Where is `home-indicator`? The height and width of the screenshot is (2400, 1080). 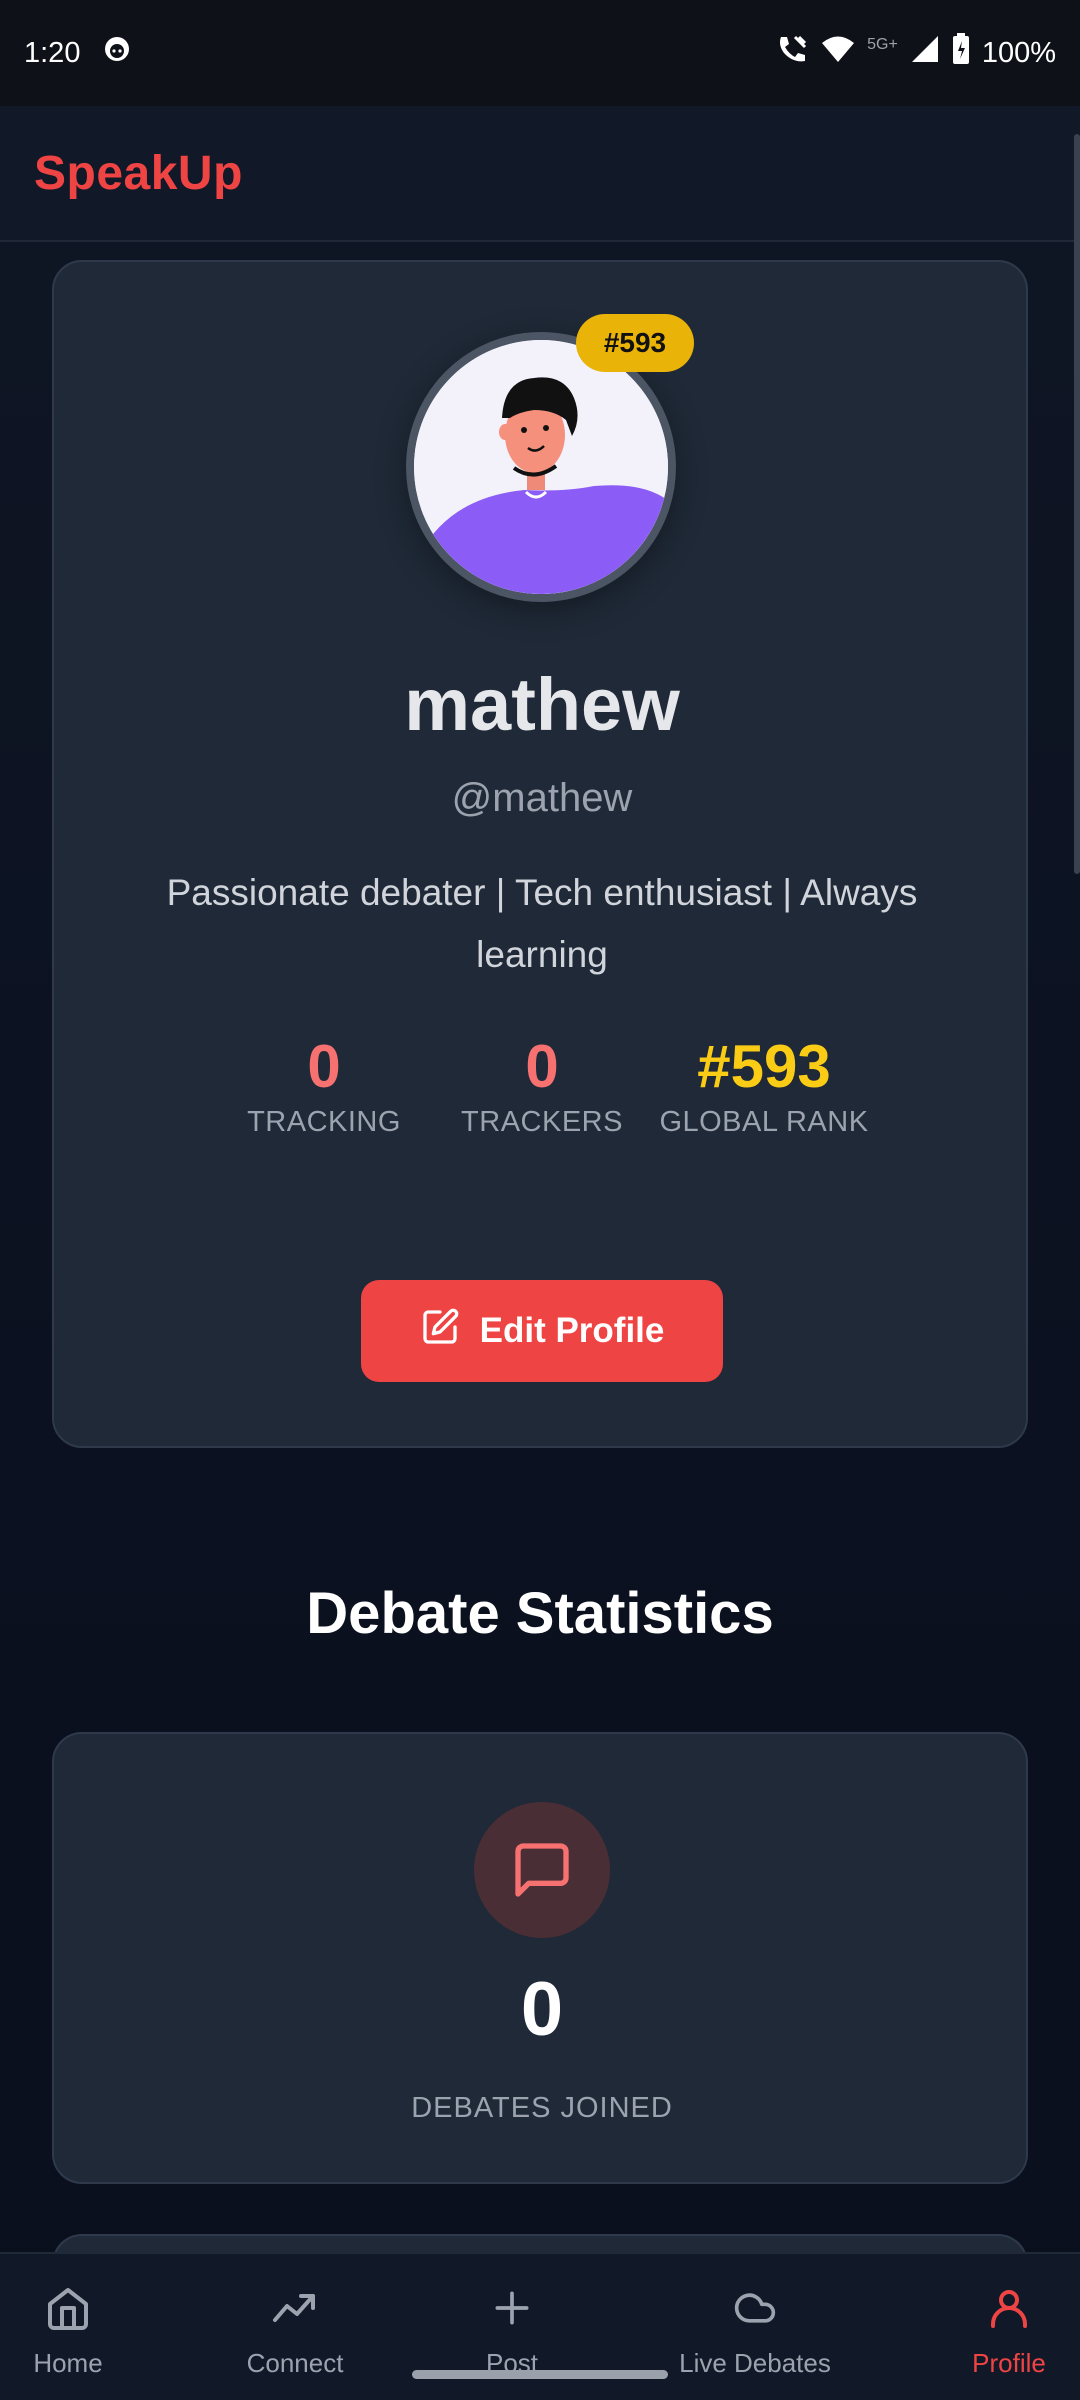 home-indicator is located at coordinates (540, 2374).